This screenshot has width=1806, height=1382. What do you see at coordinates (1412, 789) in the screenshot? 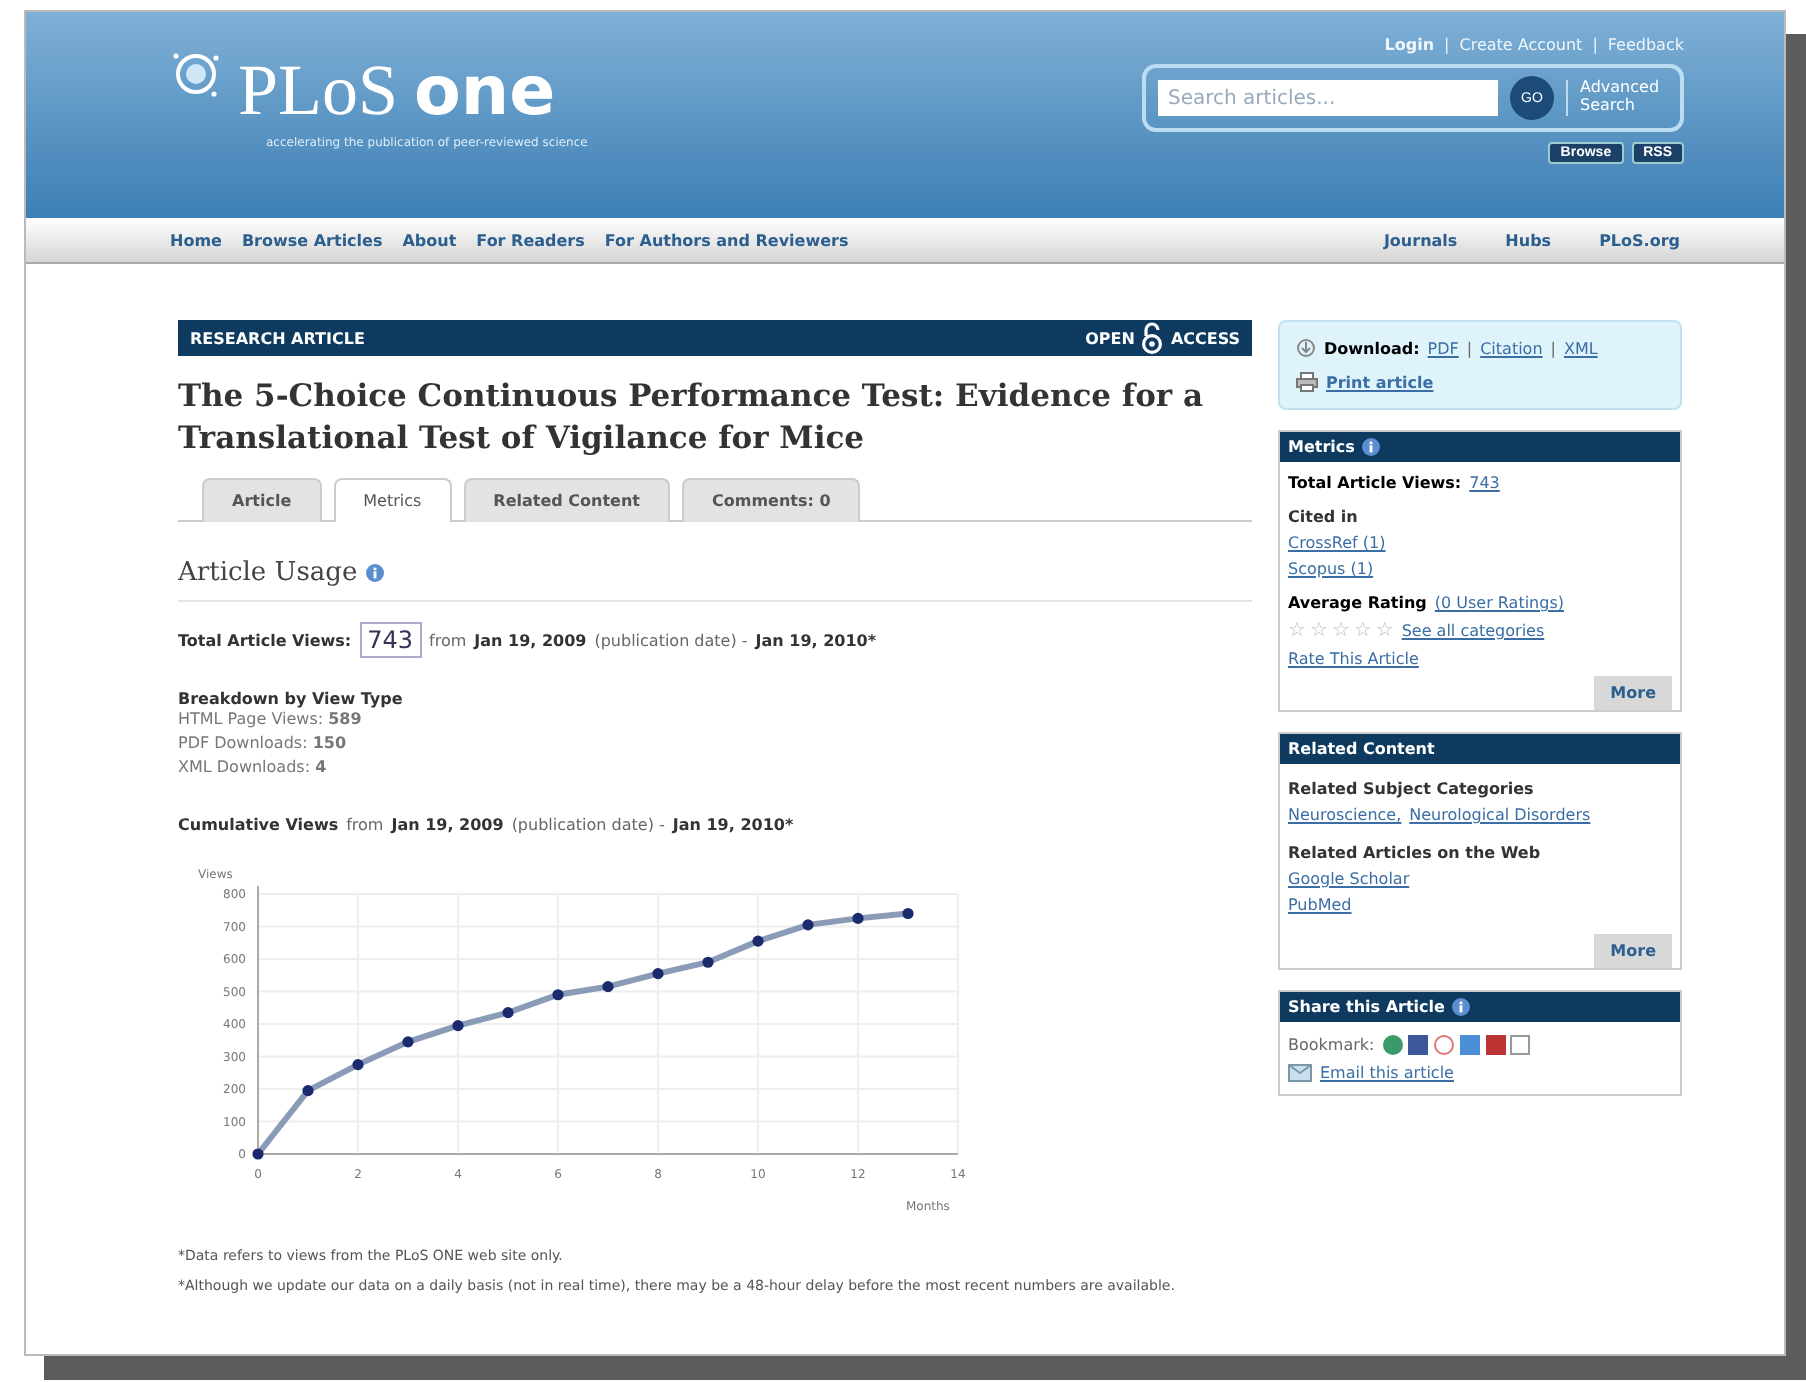
I see `subjects-label: Related Subject Categories` at bounding box center [1412, 789].